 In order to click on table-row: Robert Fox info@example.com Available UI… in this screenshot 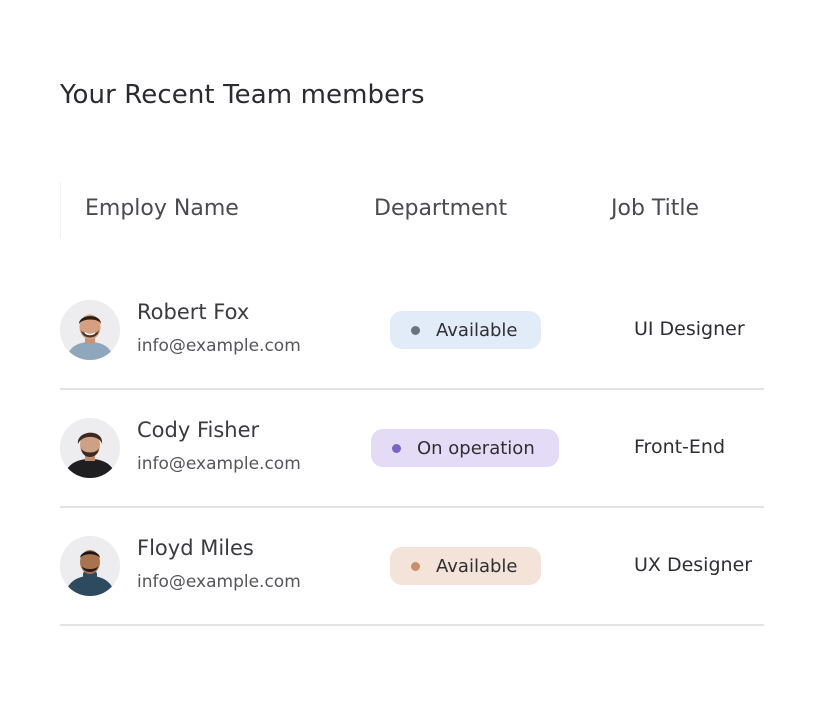, I will do `click(412, 330)`.